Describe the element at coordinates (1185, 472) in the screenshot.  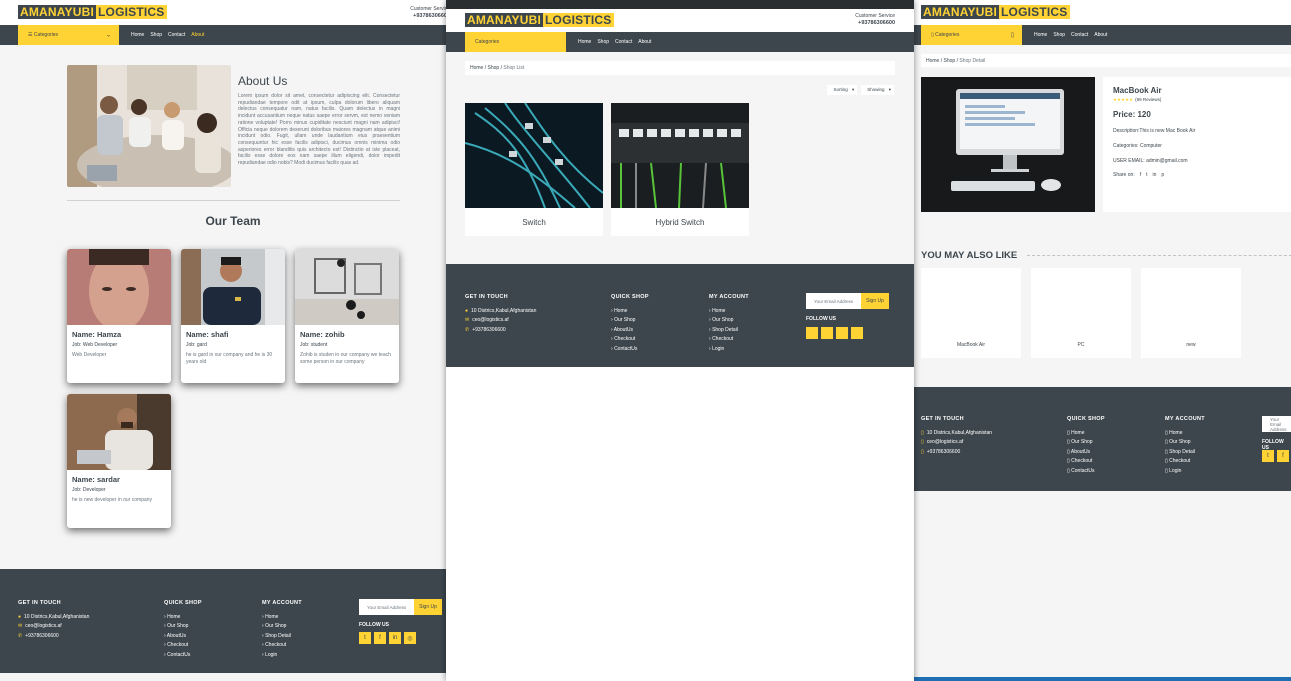
I see `footer-link: ▯ Login` at that location.